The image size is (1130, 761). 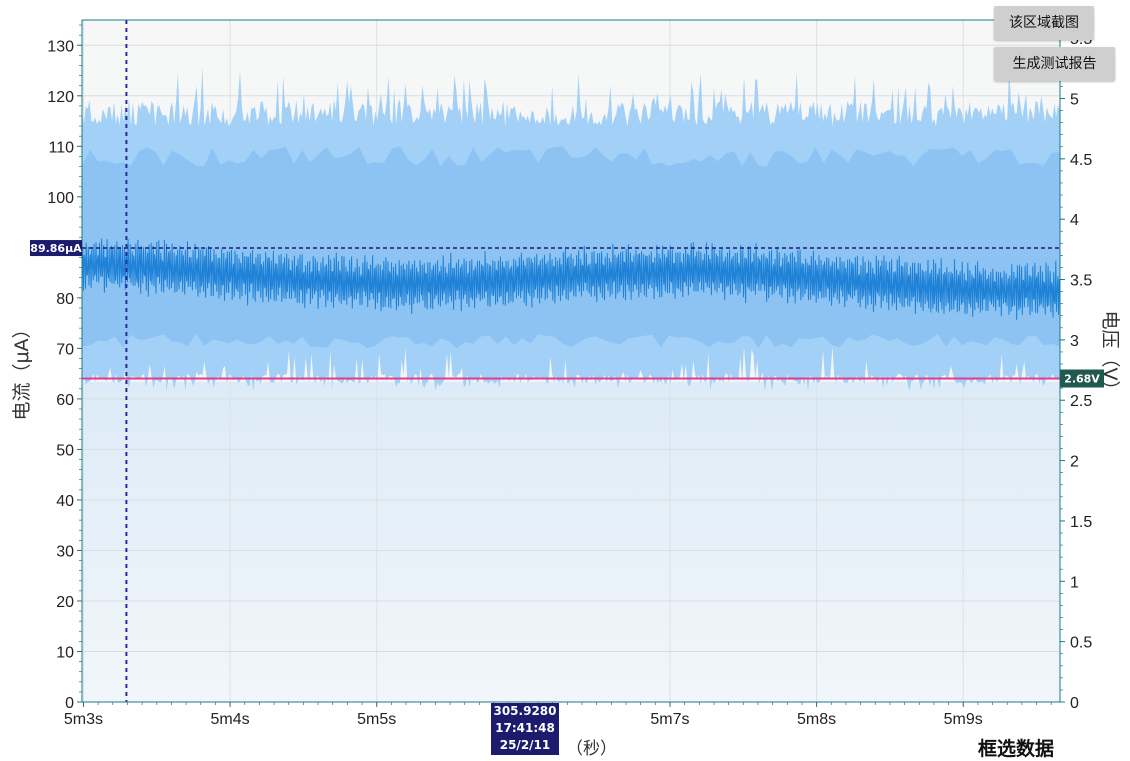 What do you see at coordinates (591, 749) in the screenshot?
I see `x-axis-unit-label: （秒）` at bounding box center [591, 749].